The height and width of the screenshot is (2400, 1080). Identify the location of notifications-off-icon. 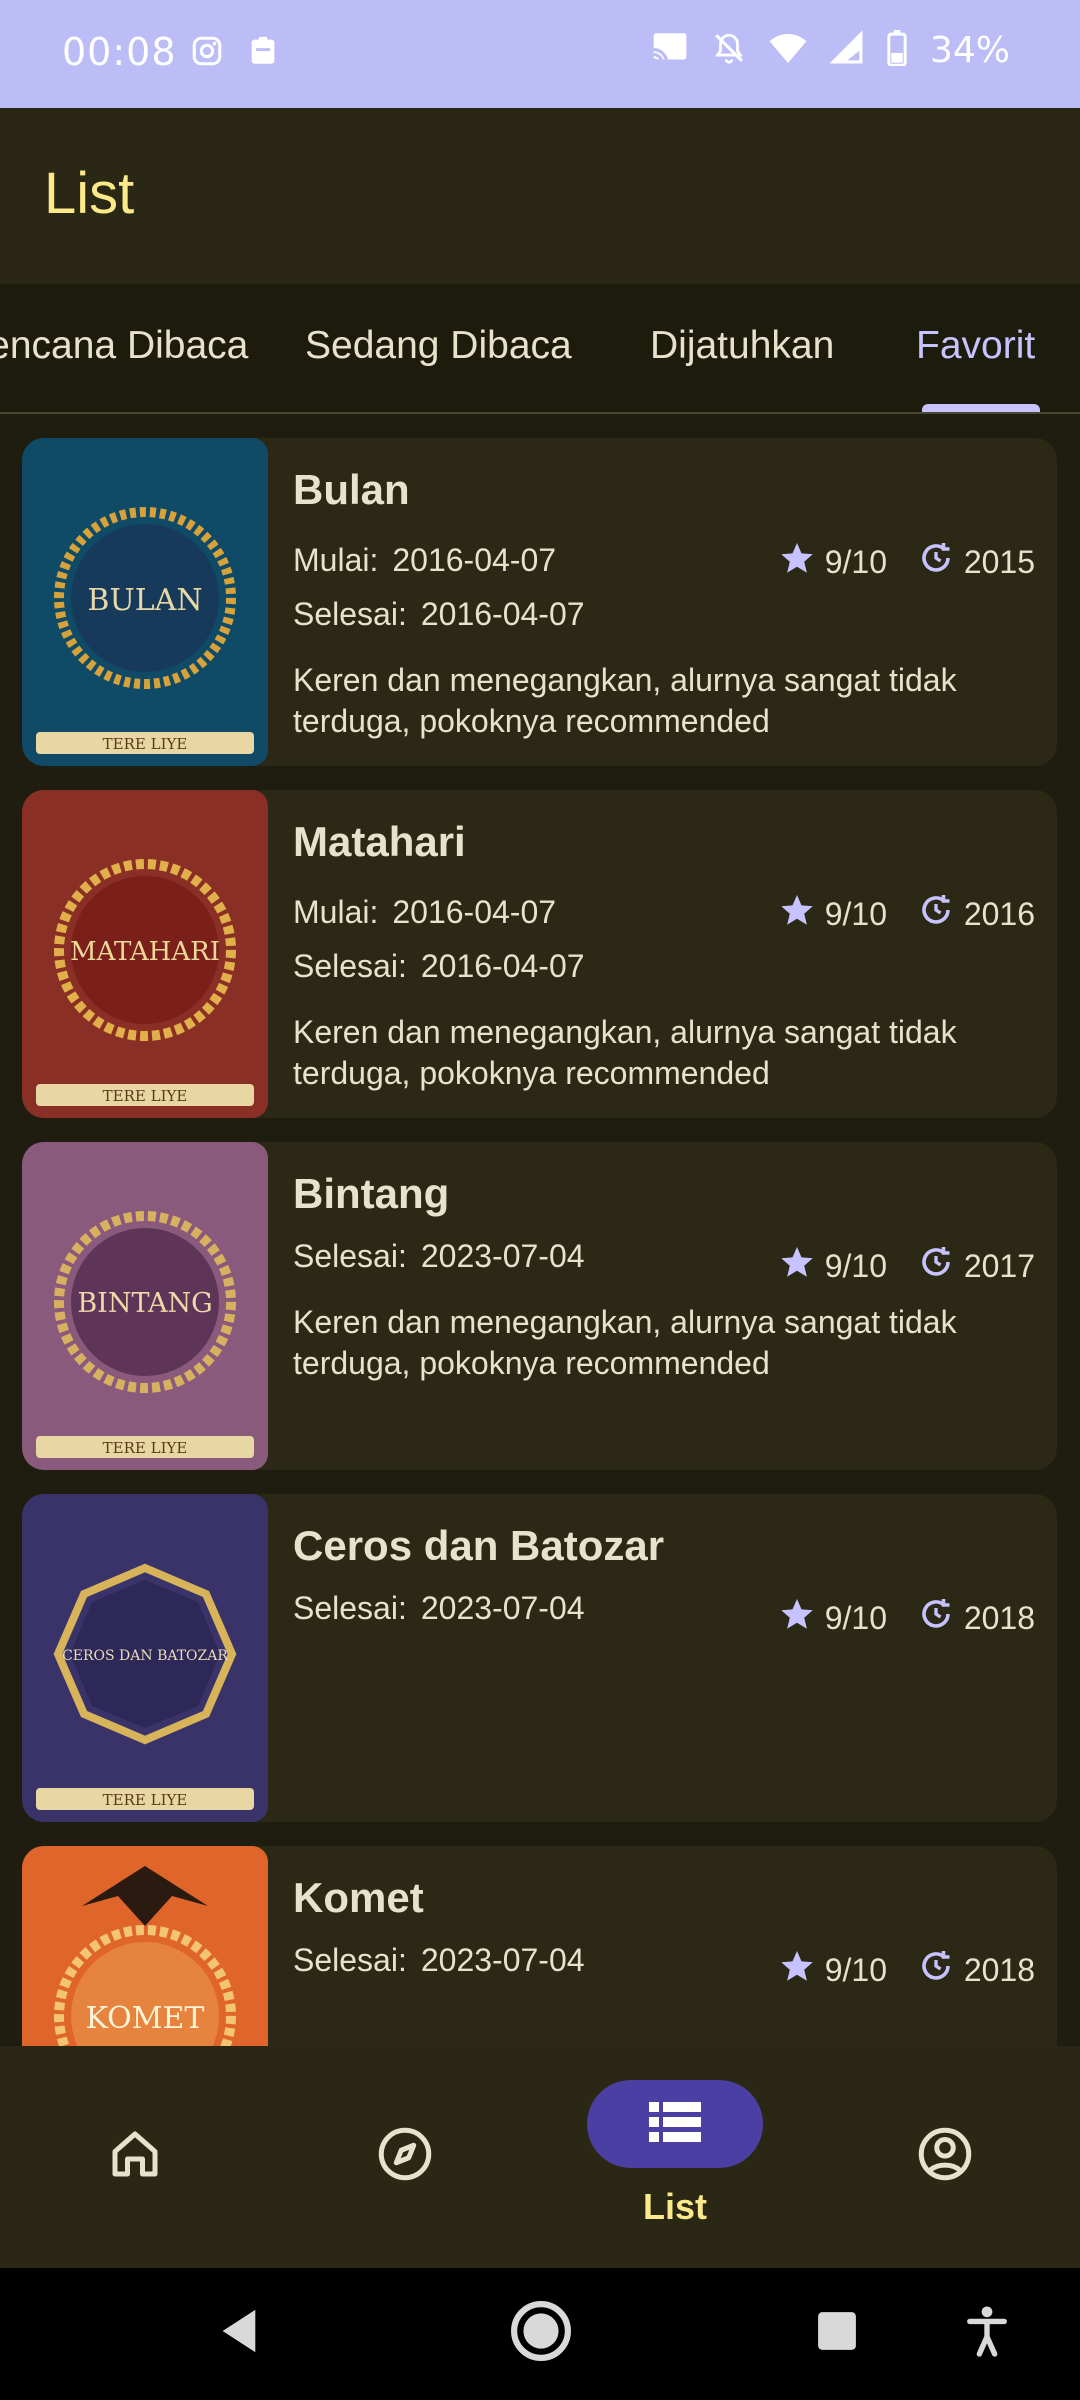
(729, 50).